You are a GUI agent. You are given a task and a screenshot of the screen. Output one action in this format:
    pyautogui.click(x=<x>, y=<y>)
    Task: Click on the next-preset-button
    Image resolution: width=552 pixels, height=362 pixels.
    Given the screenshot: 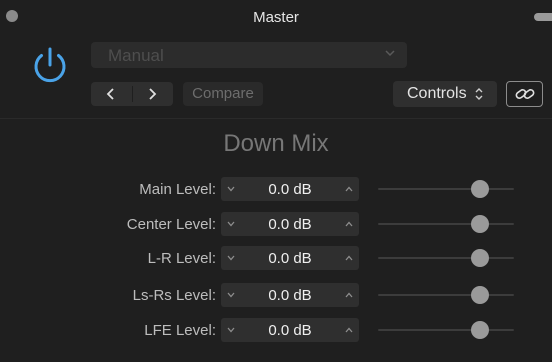 What is the action you would take?
    pyautogui.click(x=152, y=94)
    